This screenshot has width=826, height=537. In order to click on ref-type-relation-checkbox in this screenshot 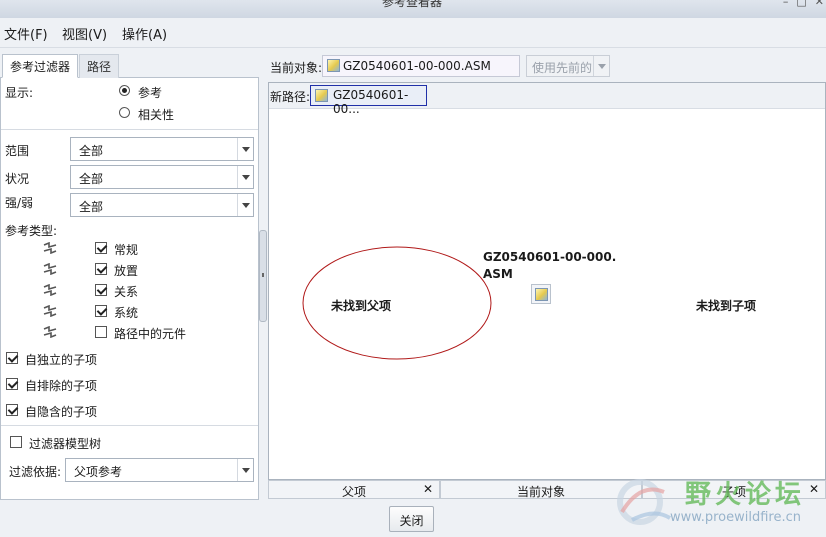, I will do `click(101, 290)`.